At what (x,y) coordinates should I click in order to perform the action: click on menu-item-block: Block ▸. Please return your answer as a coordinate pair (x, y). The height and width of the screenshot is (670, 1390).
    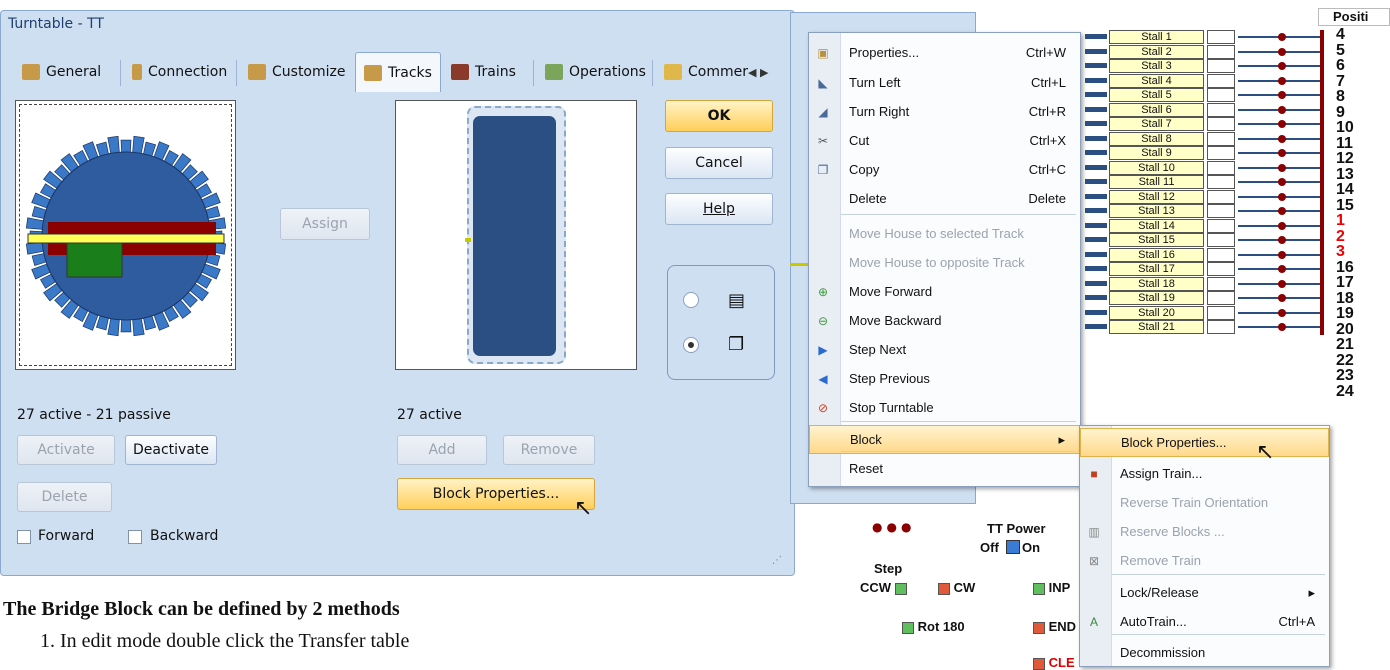
    Looking at the image, I should click on (944, 439).